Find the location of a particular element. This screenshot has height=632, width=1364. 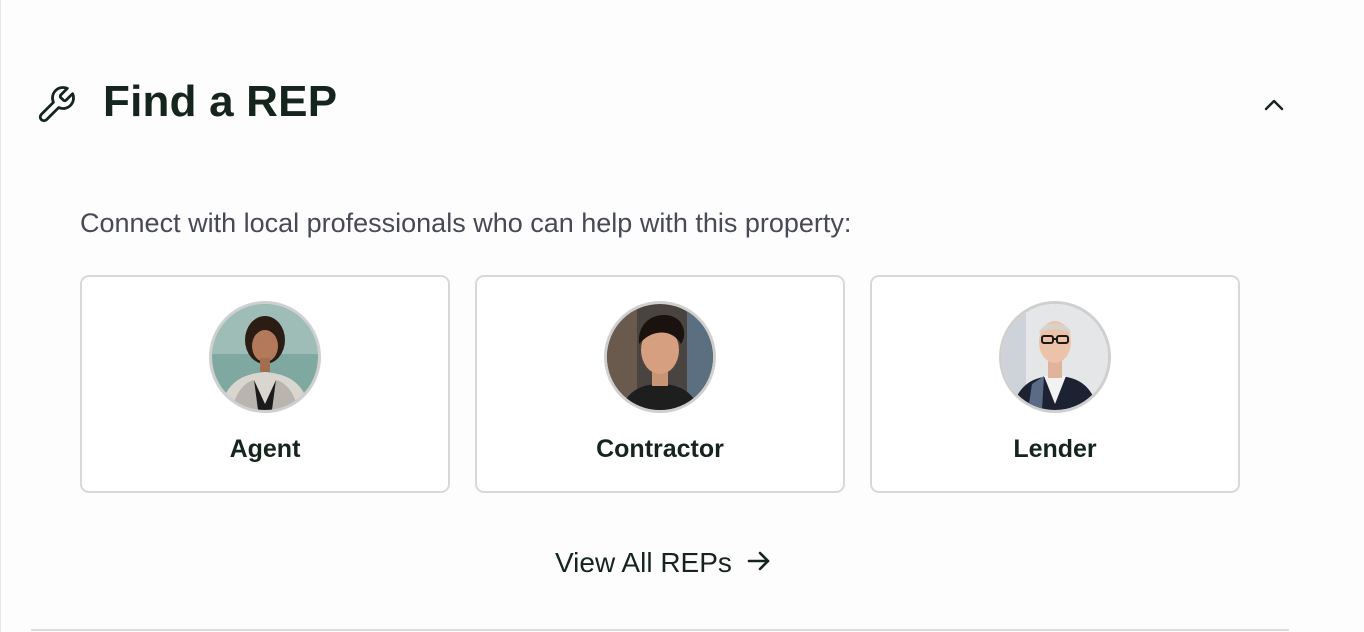

card-label: Lender is located at coordinates (1055, 449).